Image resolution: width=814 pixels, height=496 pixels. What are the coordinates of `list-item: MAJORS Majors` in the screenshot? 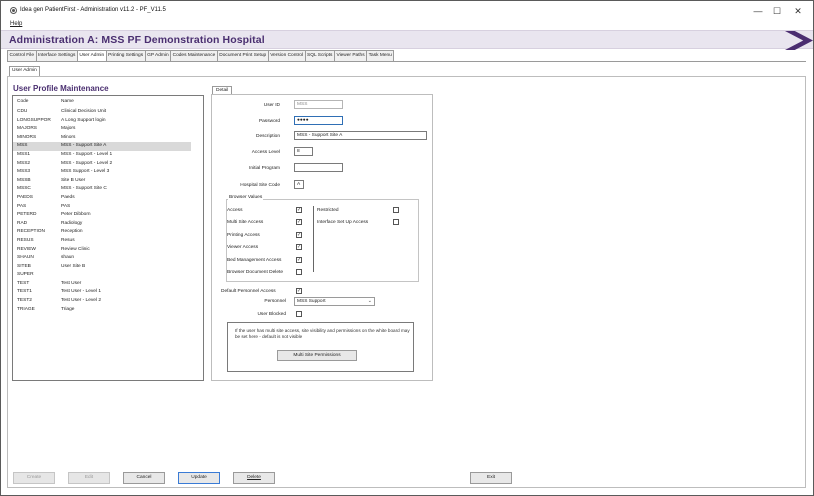 It's located at (108, 129).